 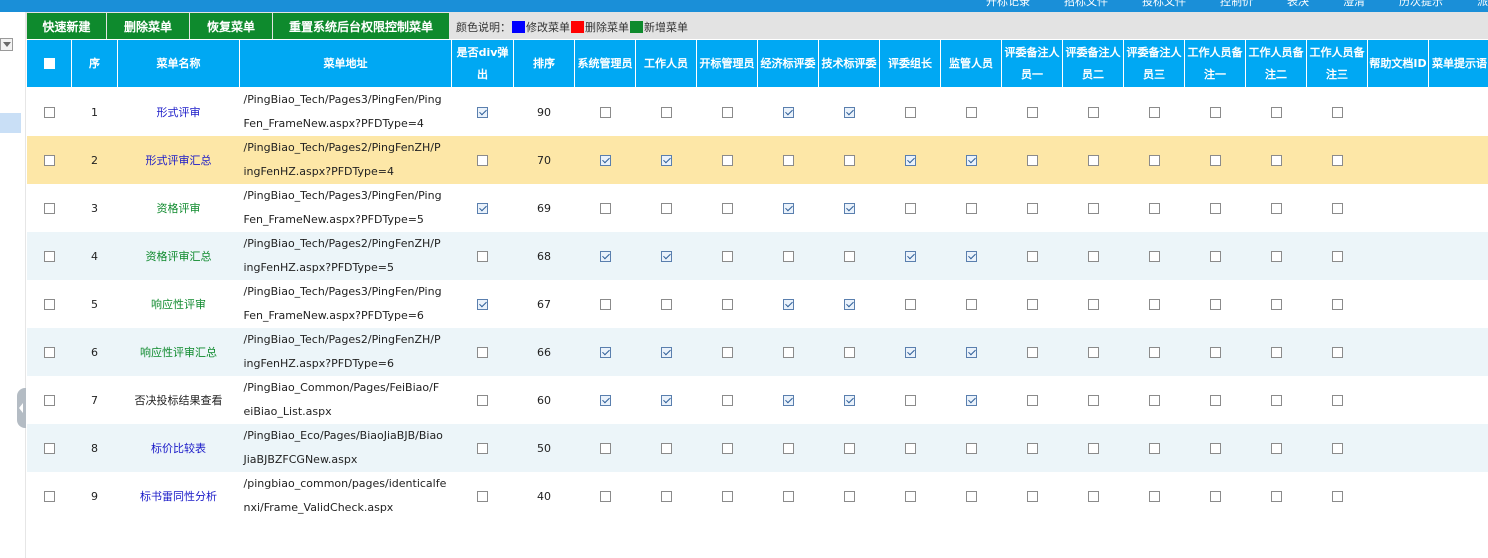 What do you see at coordinates (1482, 4) in the screenshot?
I see `top-nav-link: 派` at bounding box center [1482, 4].